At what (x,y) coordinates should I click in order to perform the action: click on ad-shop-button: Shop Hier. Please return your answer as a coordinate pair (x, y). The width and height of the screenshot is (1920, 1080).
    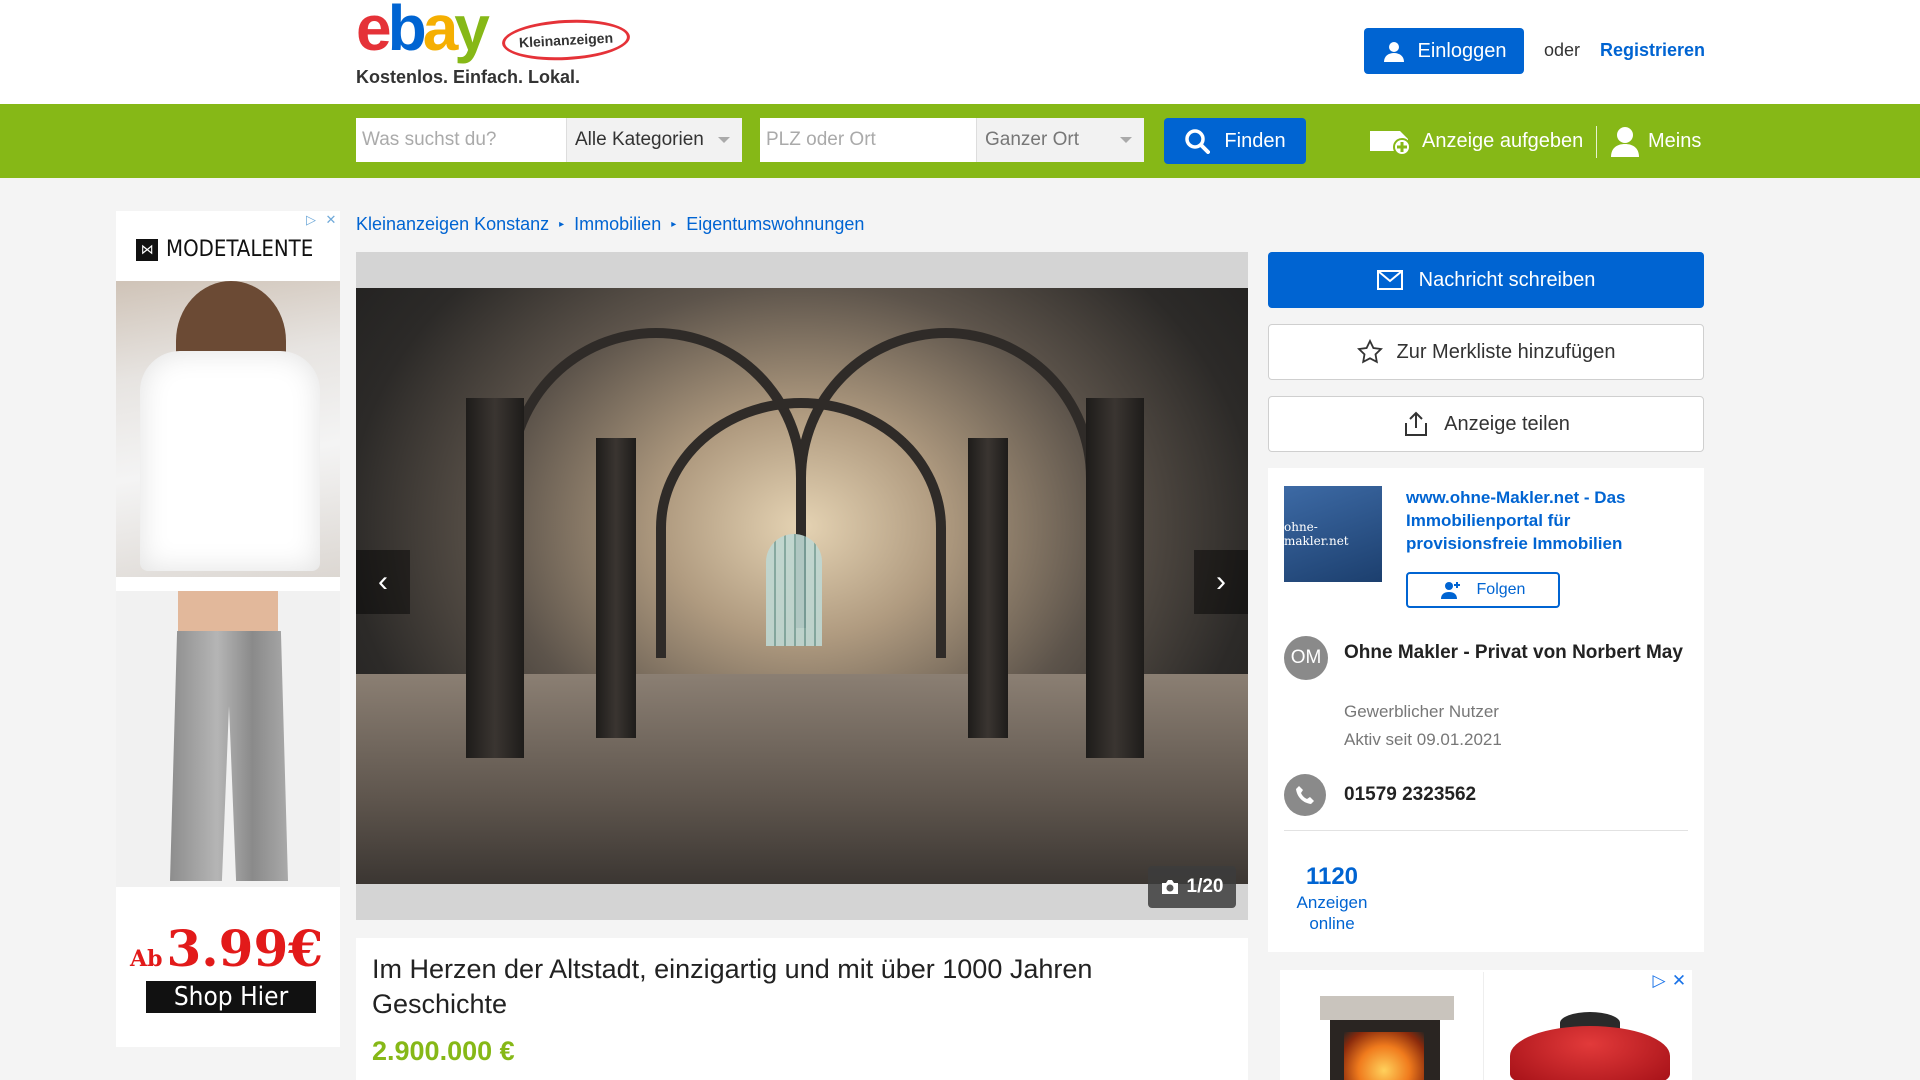
    Looking at the image, I should click on (231, 997).